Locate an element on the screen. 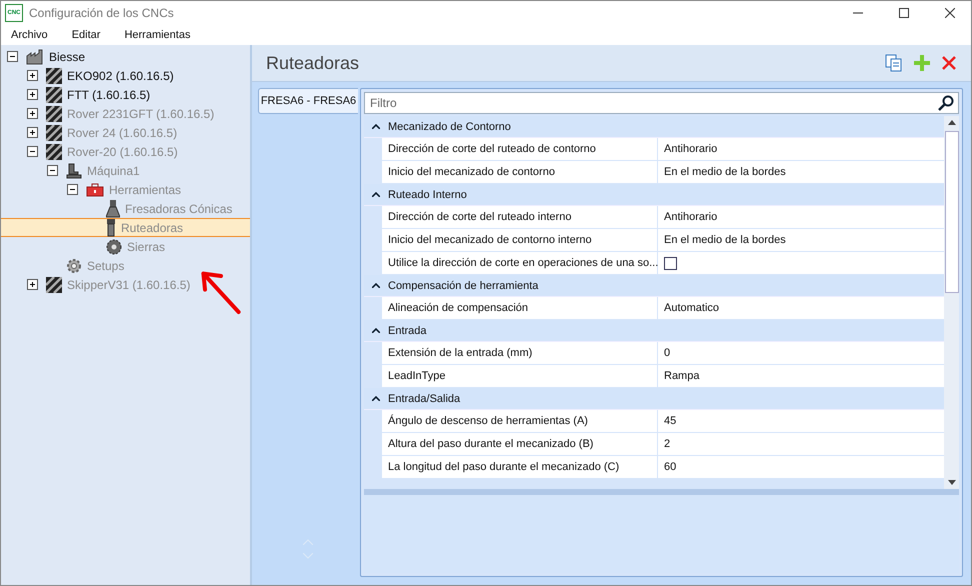 This screenshot has width=972, height=586. panel-title: Ruteadoras is located at coordinates (313, 63).